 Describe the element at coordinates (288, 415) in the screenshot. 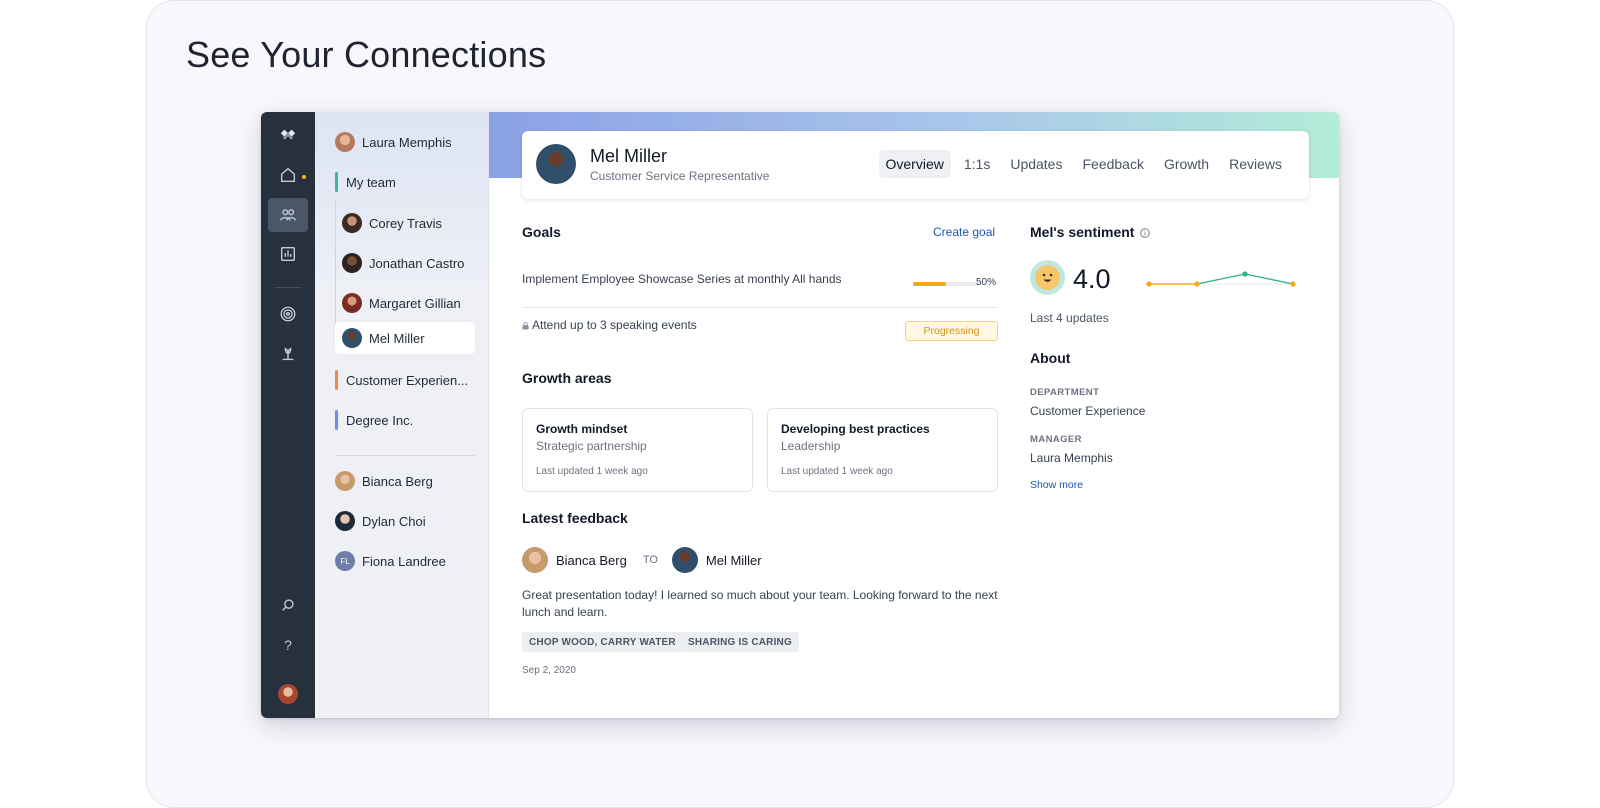

I see `nav-rail: ?` at that location.